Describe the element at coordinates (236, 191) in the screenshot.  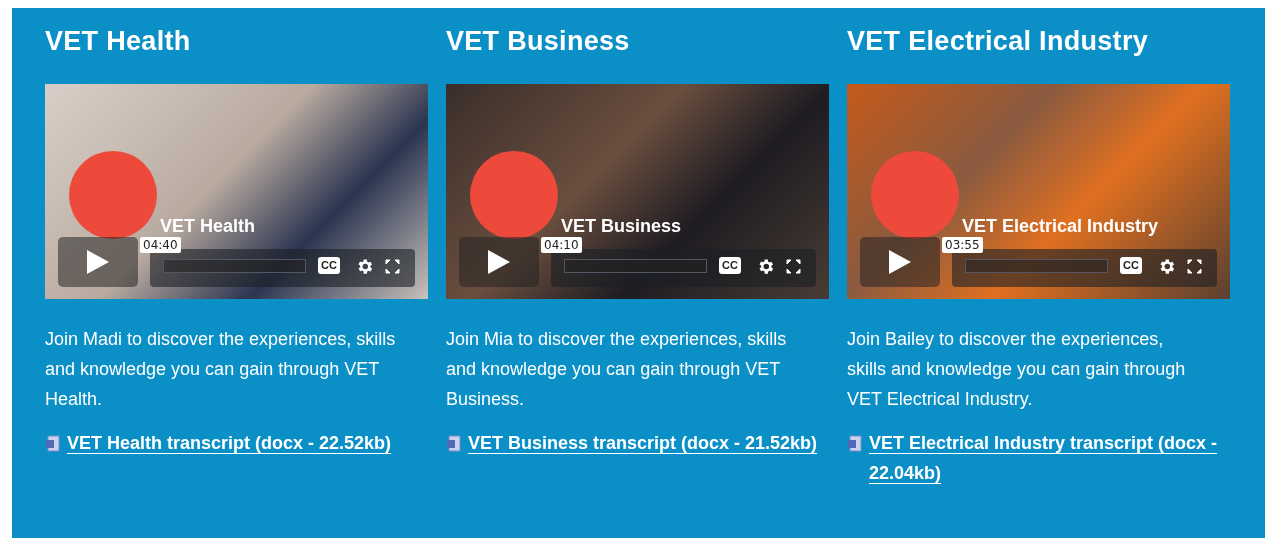
I see `video-player: VET Health 04:40 CC` at that location.